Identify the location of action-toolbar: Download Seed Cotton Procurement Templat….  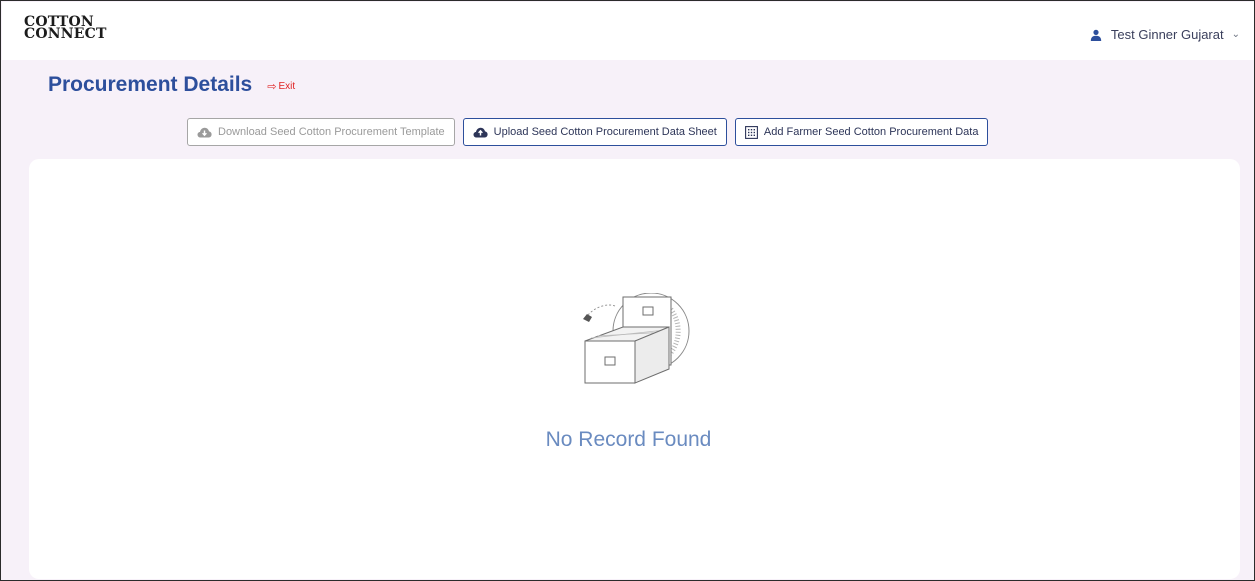
(588, 132).